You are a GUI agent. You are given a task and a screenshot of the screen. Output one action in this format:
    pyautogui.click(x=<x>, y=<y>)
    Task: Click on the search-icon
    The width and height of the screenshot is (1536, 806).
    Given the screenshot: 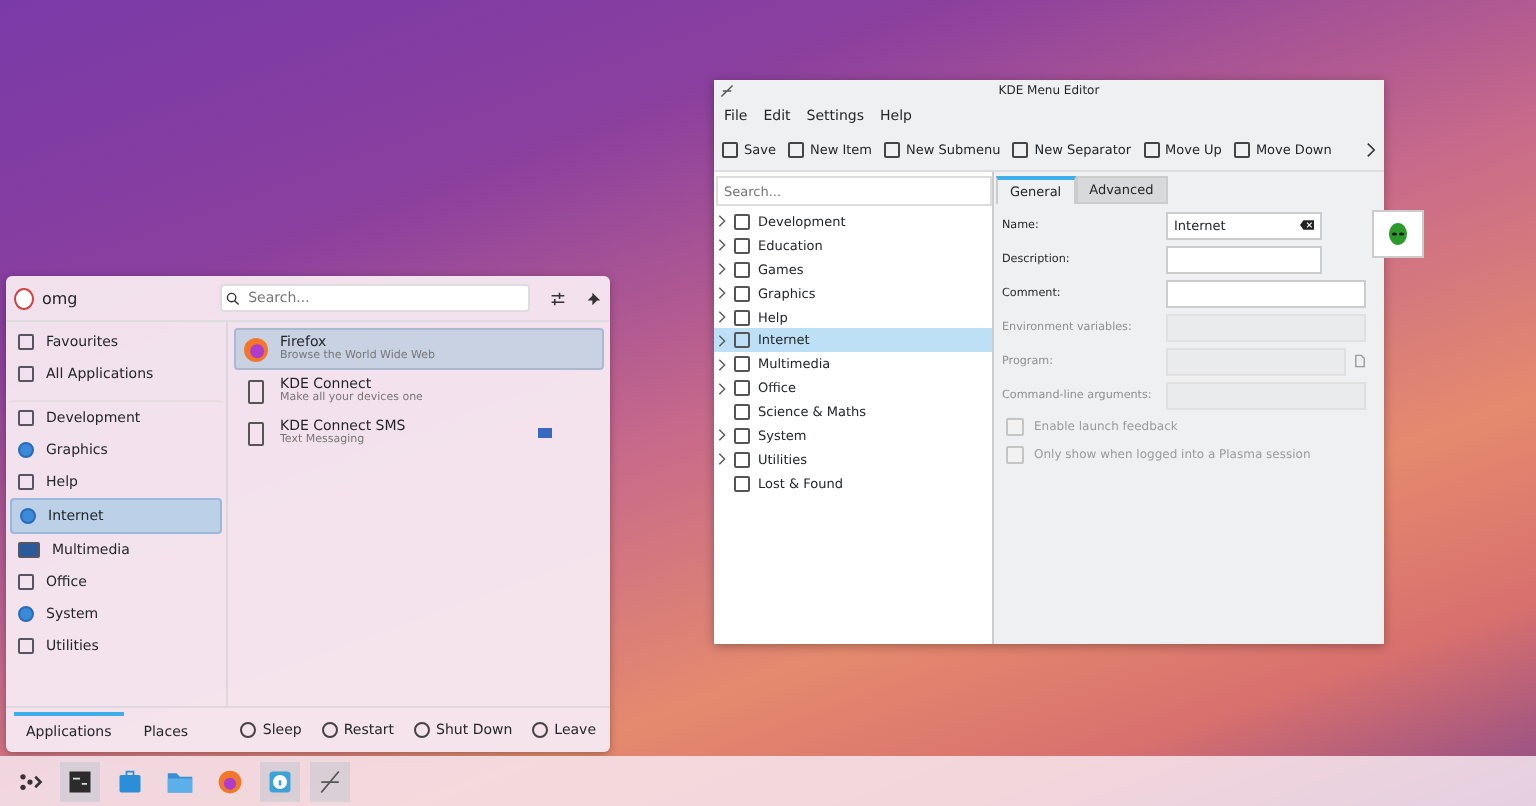 What is the action you would take?
    pyautogui.click(x=233, y=298)
    